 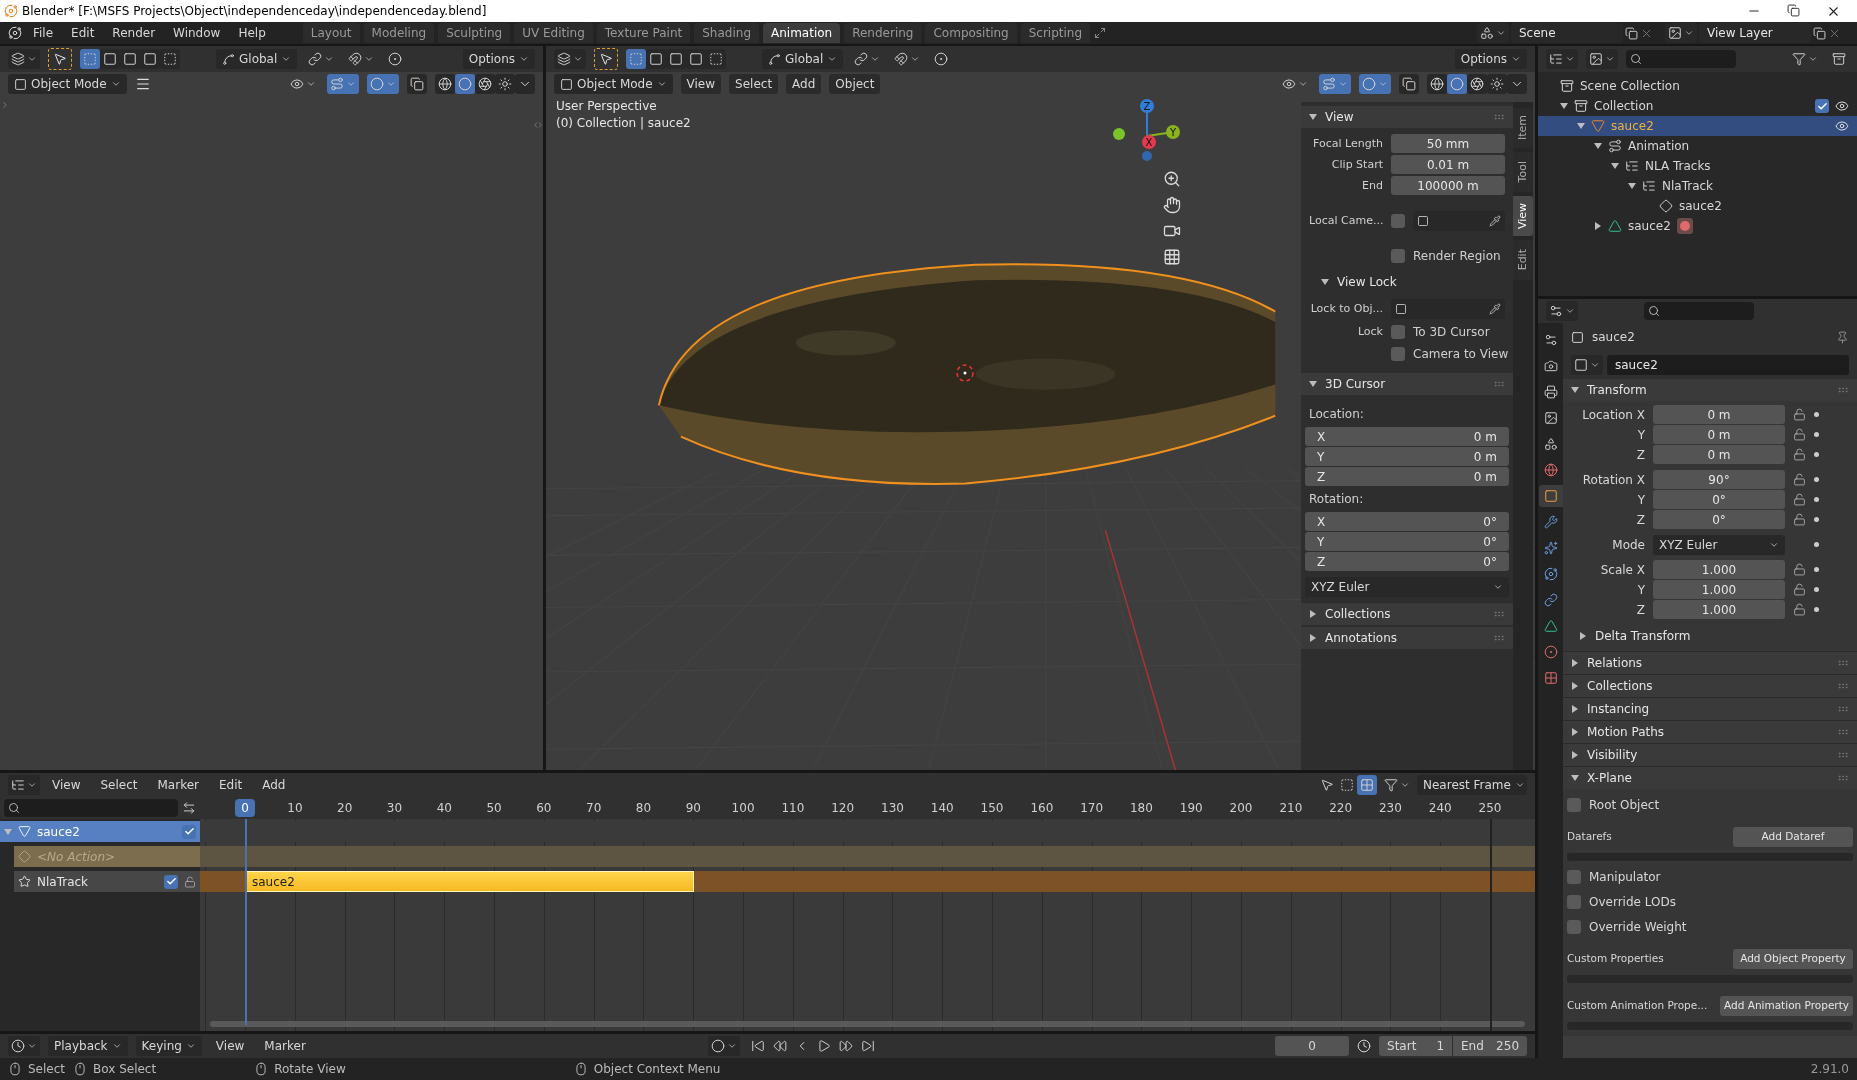 What do you see at coordinates (470, 881) in the screenshot?
I see `nla-strip: sauce2` at bounding box center [470, 881].